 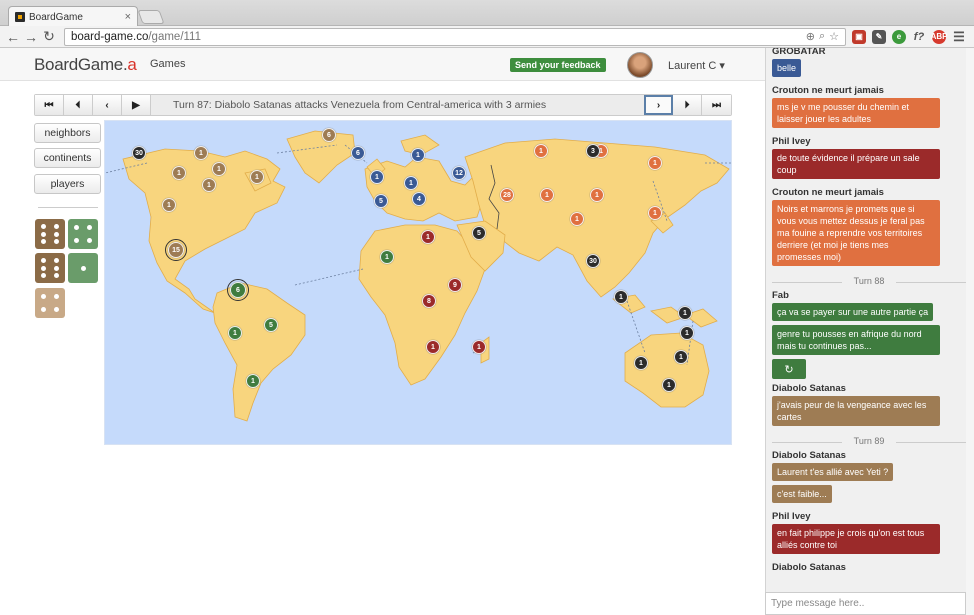 What do you see at coordinates (558, 65) in the screenshot?
I see `feedback-button: Send your feedback` at bounding box center [558, 65].